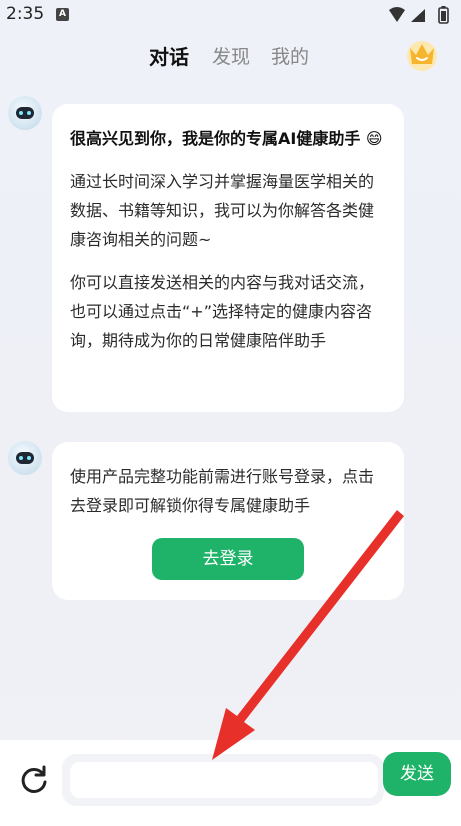 Image resolution: width=461 pixels, height=826 pixels. I want to click on message-input-container, so click(223, 780).